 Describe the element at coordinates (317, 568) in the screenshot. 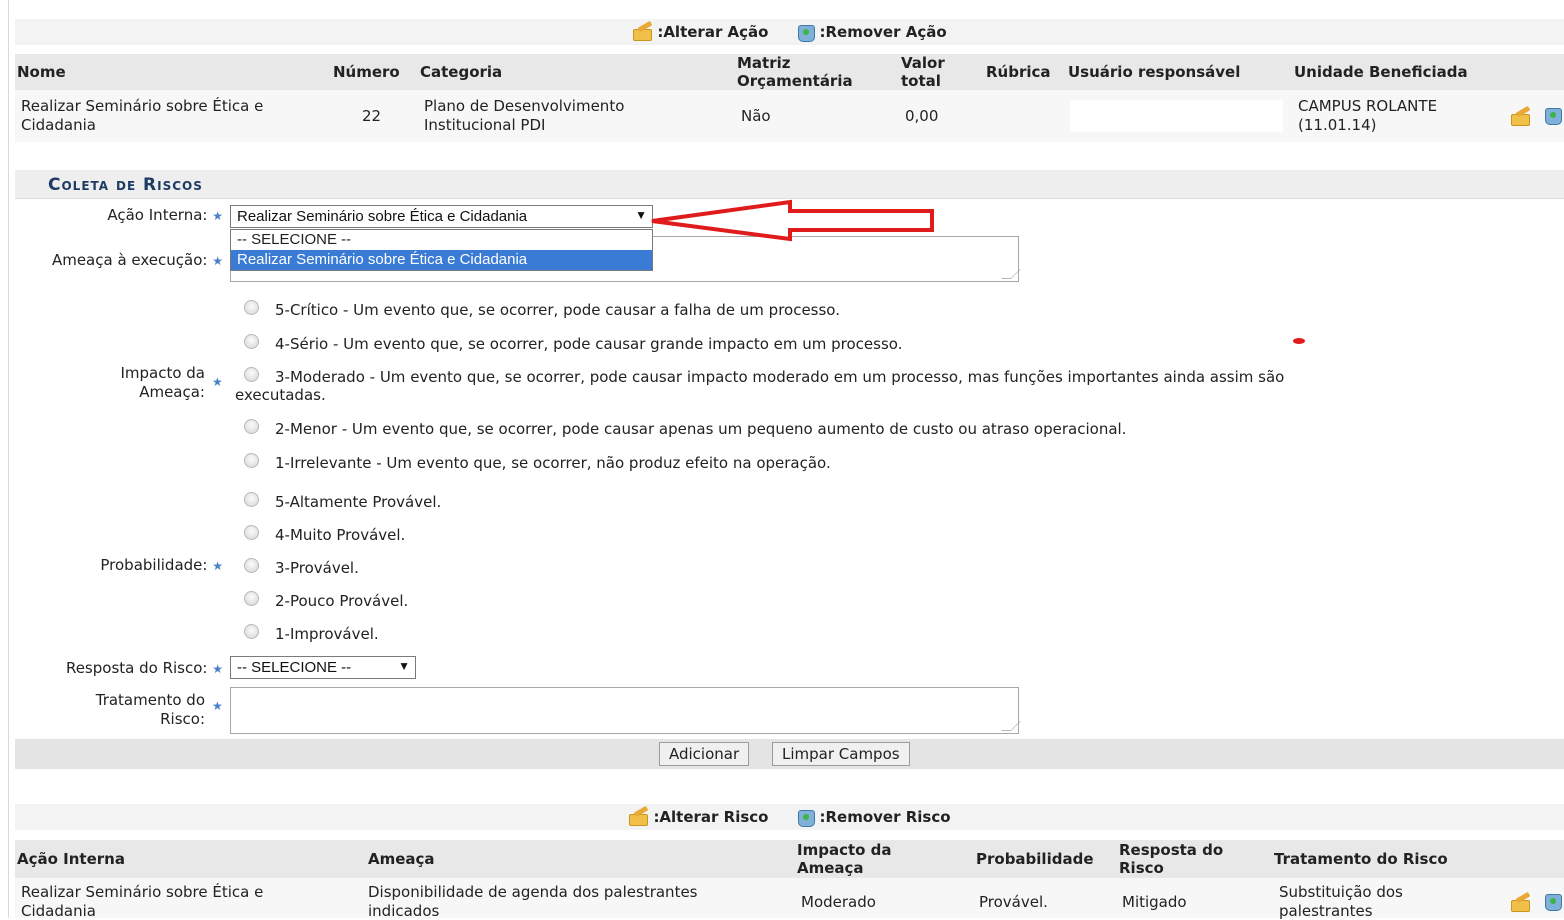

I see `probabilidade-option-3: 3-Provável.` at that location.